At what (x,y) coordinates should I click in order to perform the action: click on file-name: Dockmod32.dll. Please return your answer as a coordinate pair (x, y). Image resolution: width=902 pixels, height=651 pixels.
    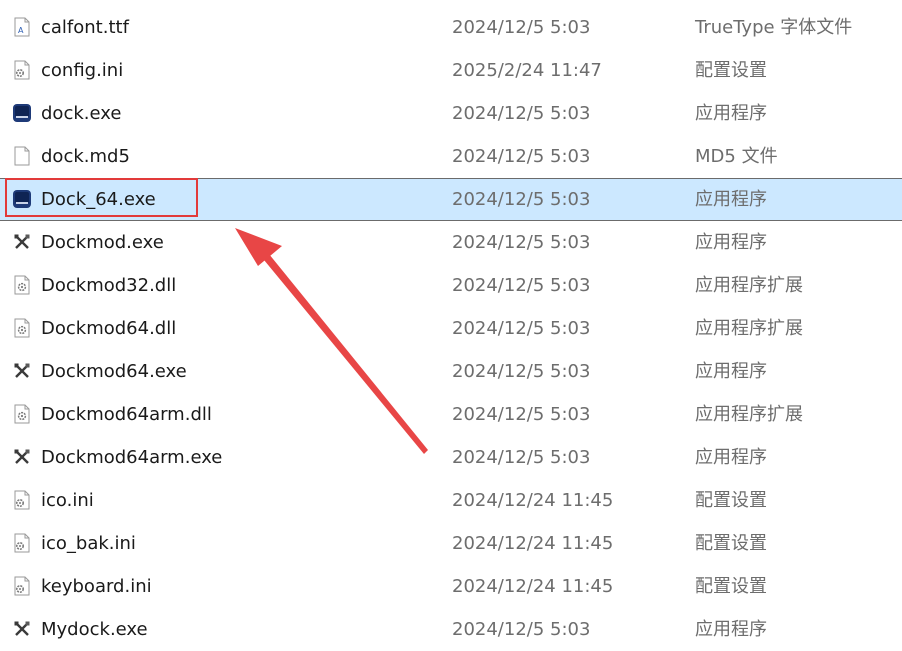
    Looking at the image, I should click on (109, 285).